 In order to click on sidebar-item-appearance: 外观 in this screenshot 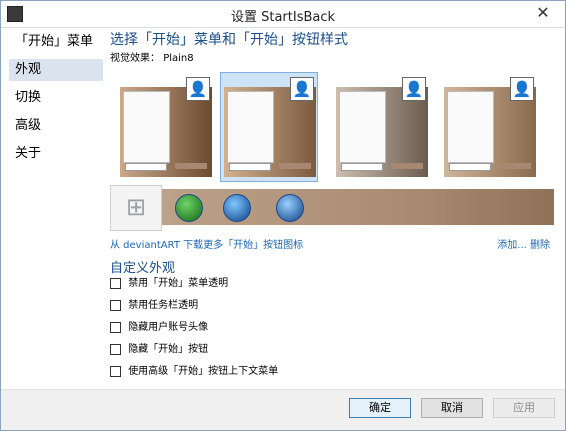, I will do `click(56, 70)`.